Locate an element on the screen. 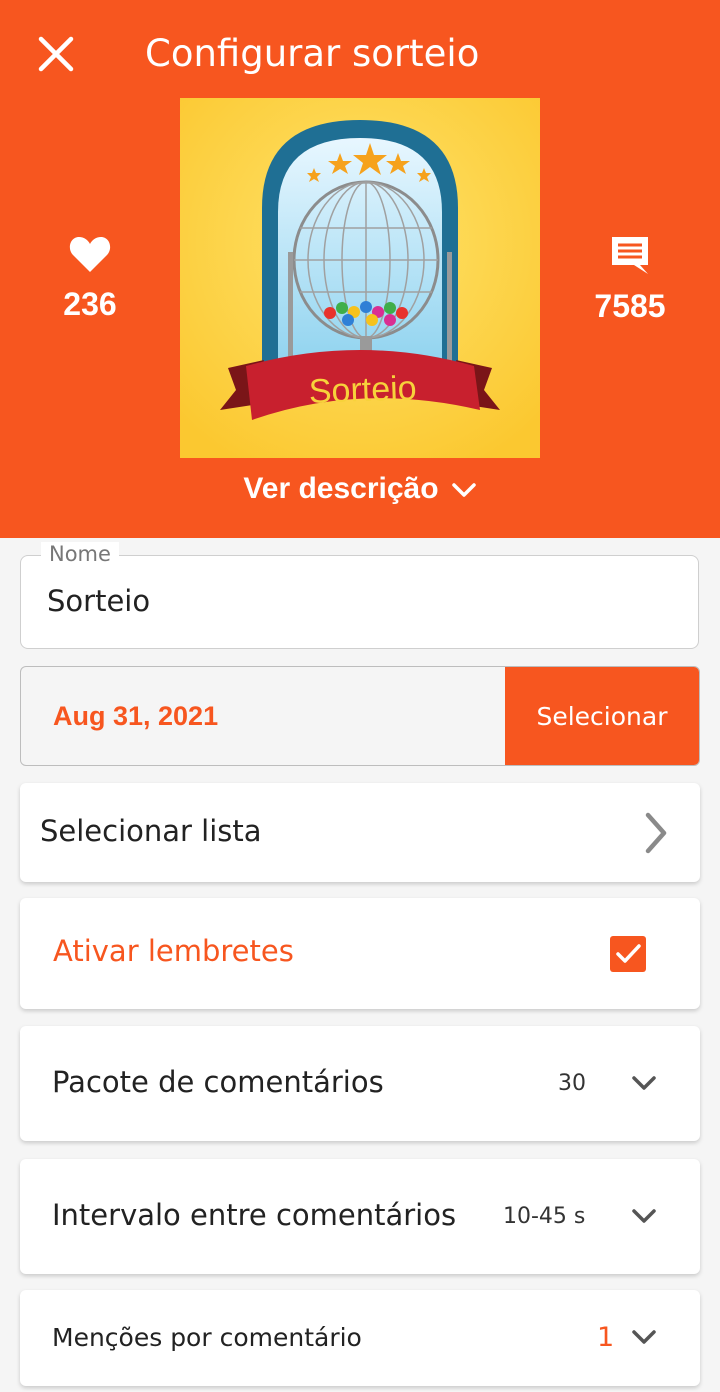 The height and width of the screenshot is (1392, 720). comment-icon is located at coordinates (630, 255).